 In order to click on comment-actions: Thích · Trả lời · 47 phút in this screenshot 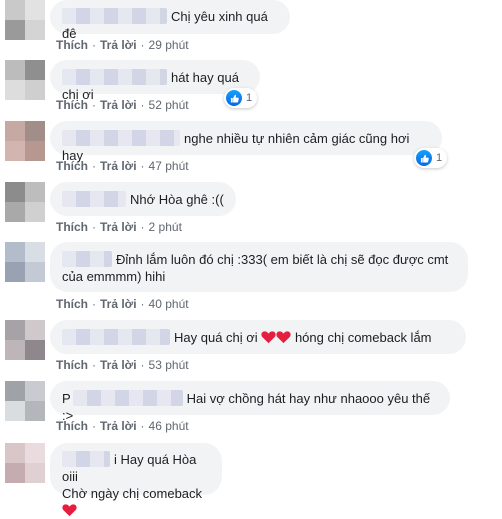, I will do `click(122, 166)`.